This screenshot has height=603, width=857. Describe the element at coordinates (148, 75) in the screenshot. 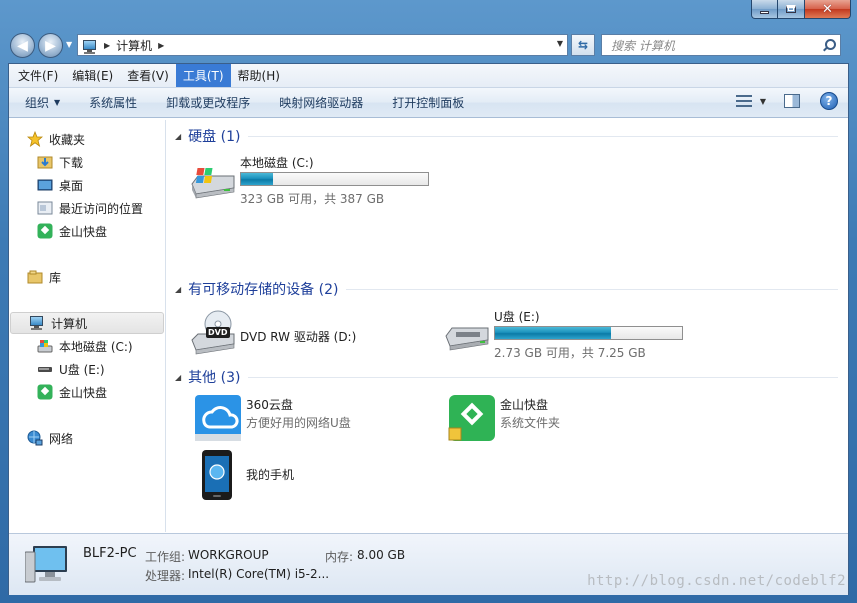

I see `menu-view: 查看(V)` at that location.